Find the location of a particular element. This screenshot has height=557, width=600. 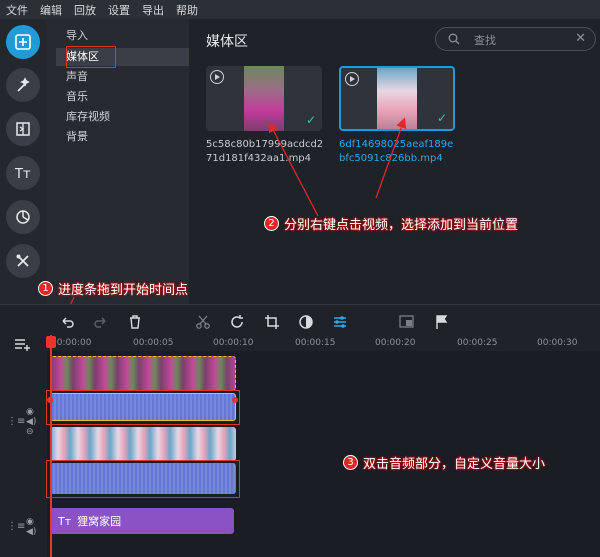

delete-button is located at coordinates (135, 322).